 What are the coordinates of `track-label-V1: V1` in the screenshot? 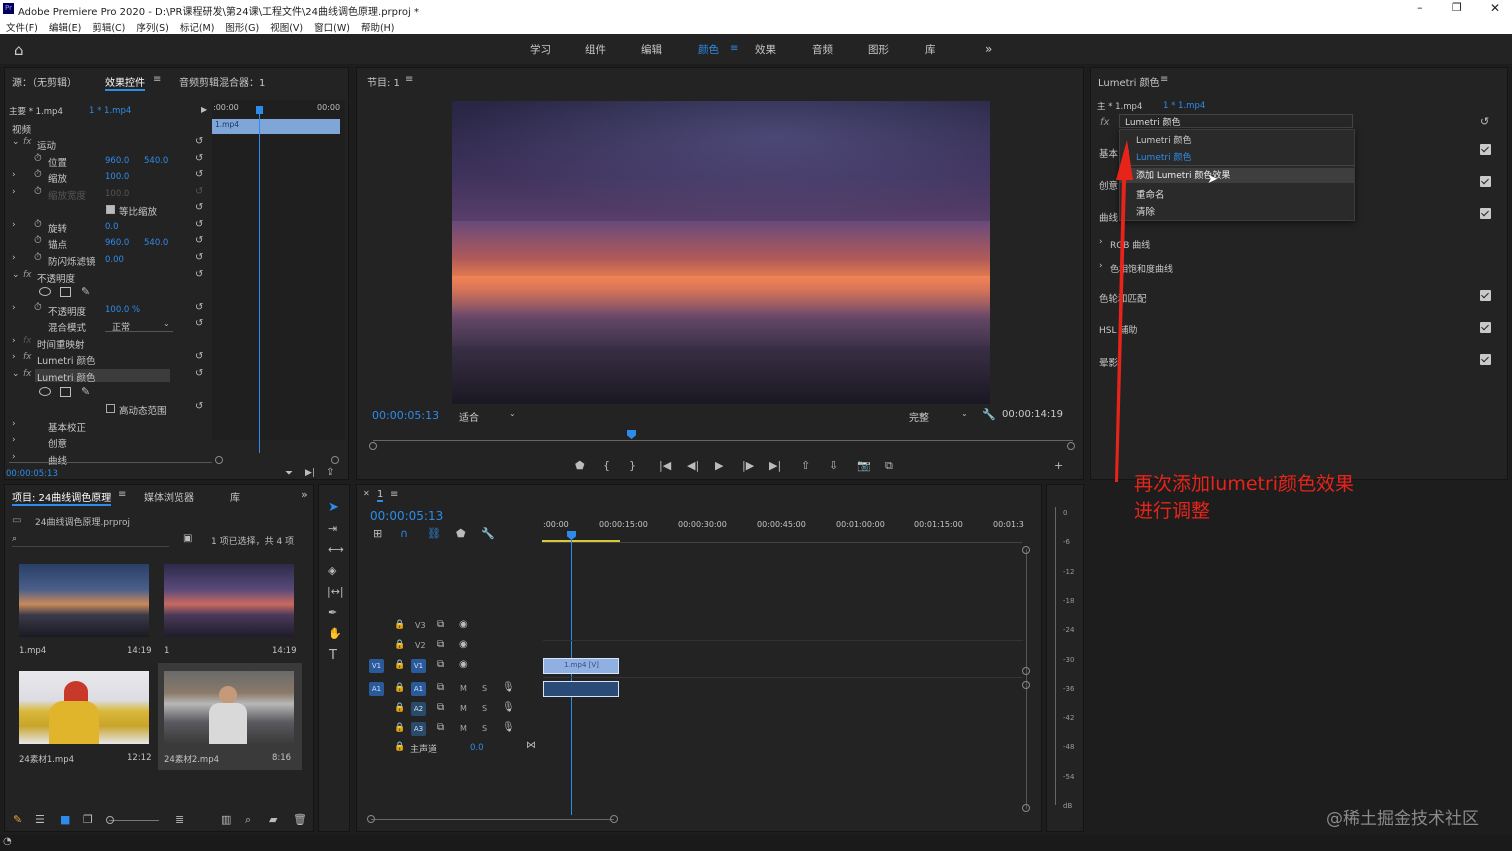 It's located at (418, 666).